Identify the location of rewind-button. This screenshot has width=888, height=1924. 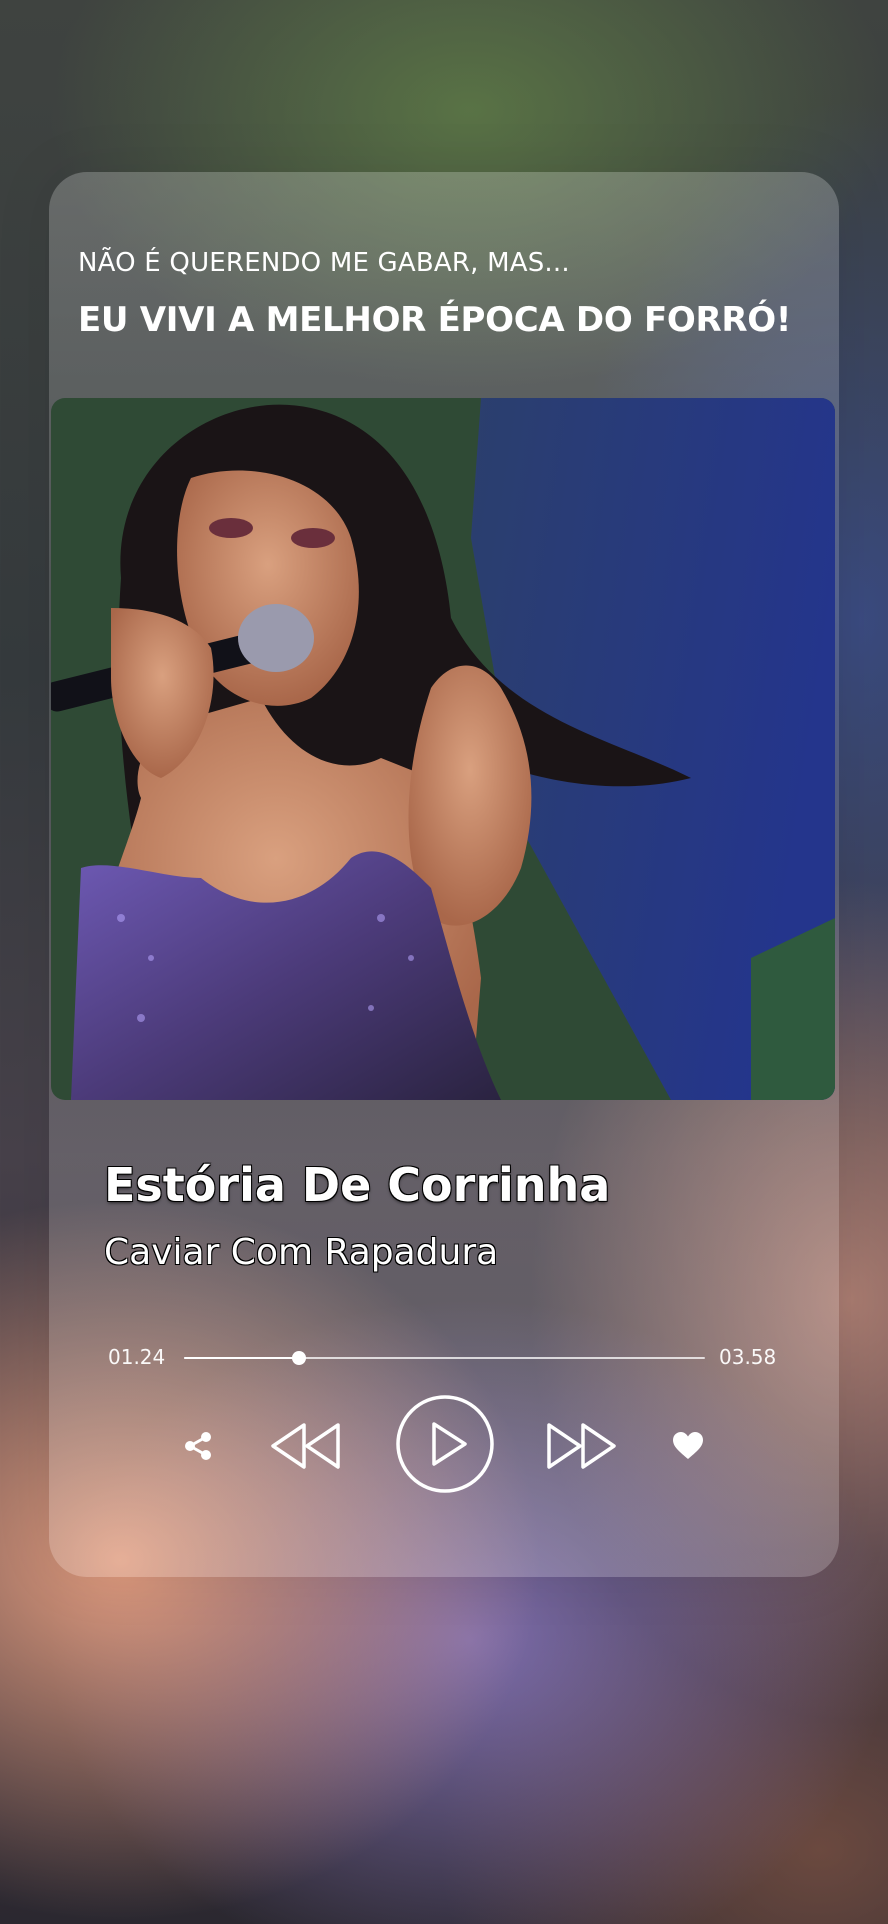
(306, 1446).